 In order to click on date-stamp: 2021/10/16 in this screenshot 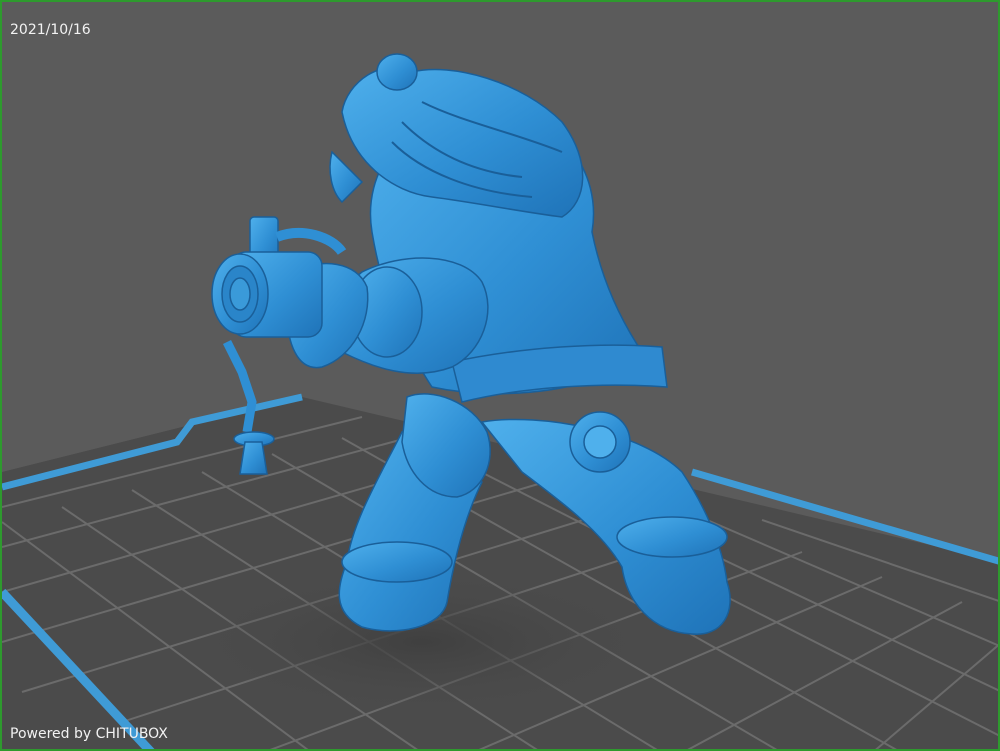, I will do `click(50, 30)`.